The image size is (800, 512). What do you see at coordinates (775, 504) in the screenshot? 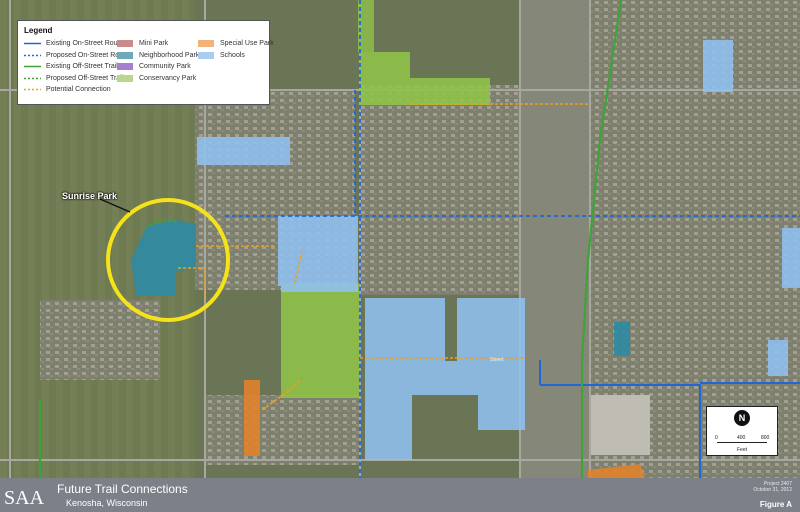
I see `figure-number: Figure A` at bounding box center [775, 504].